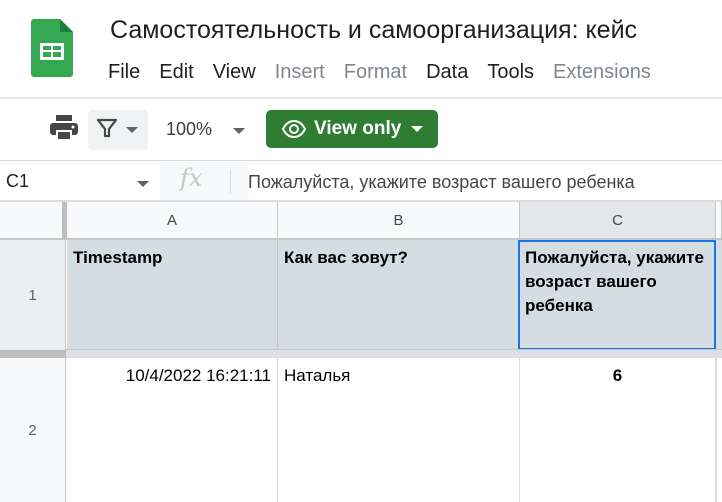  I want to click on view-only-button: View only, so click(352, 129).